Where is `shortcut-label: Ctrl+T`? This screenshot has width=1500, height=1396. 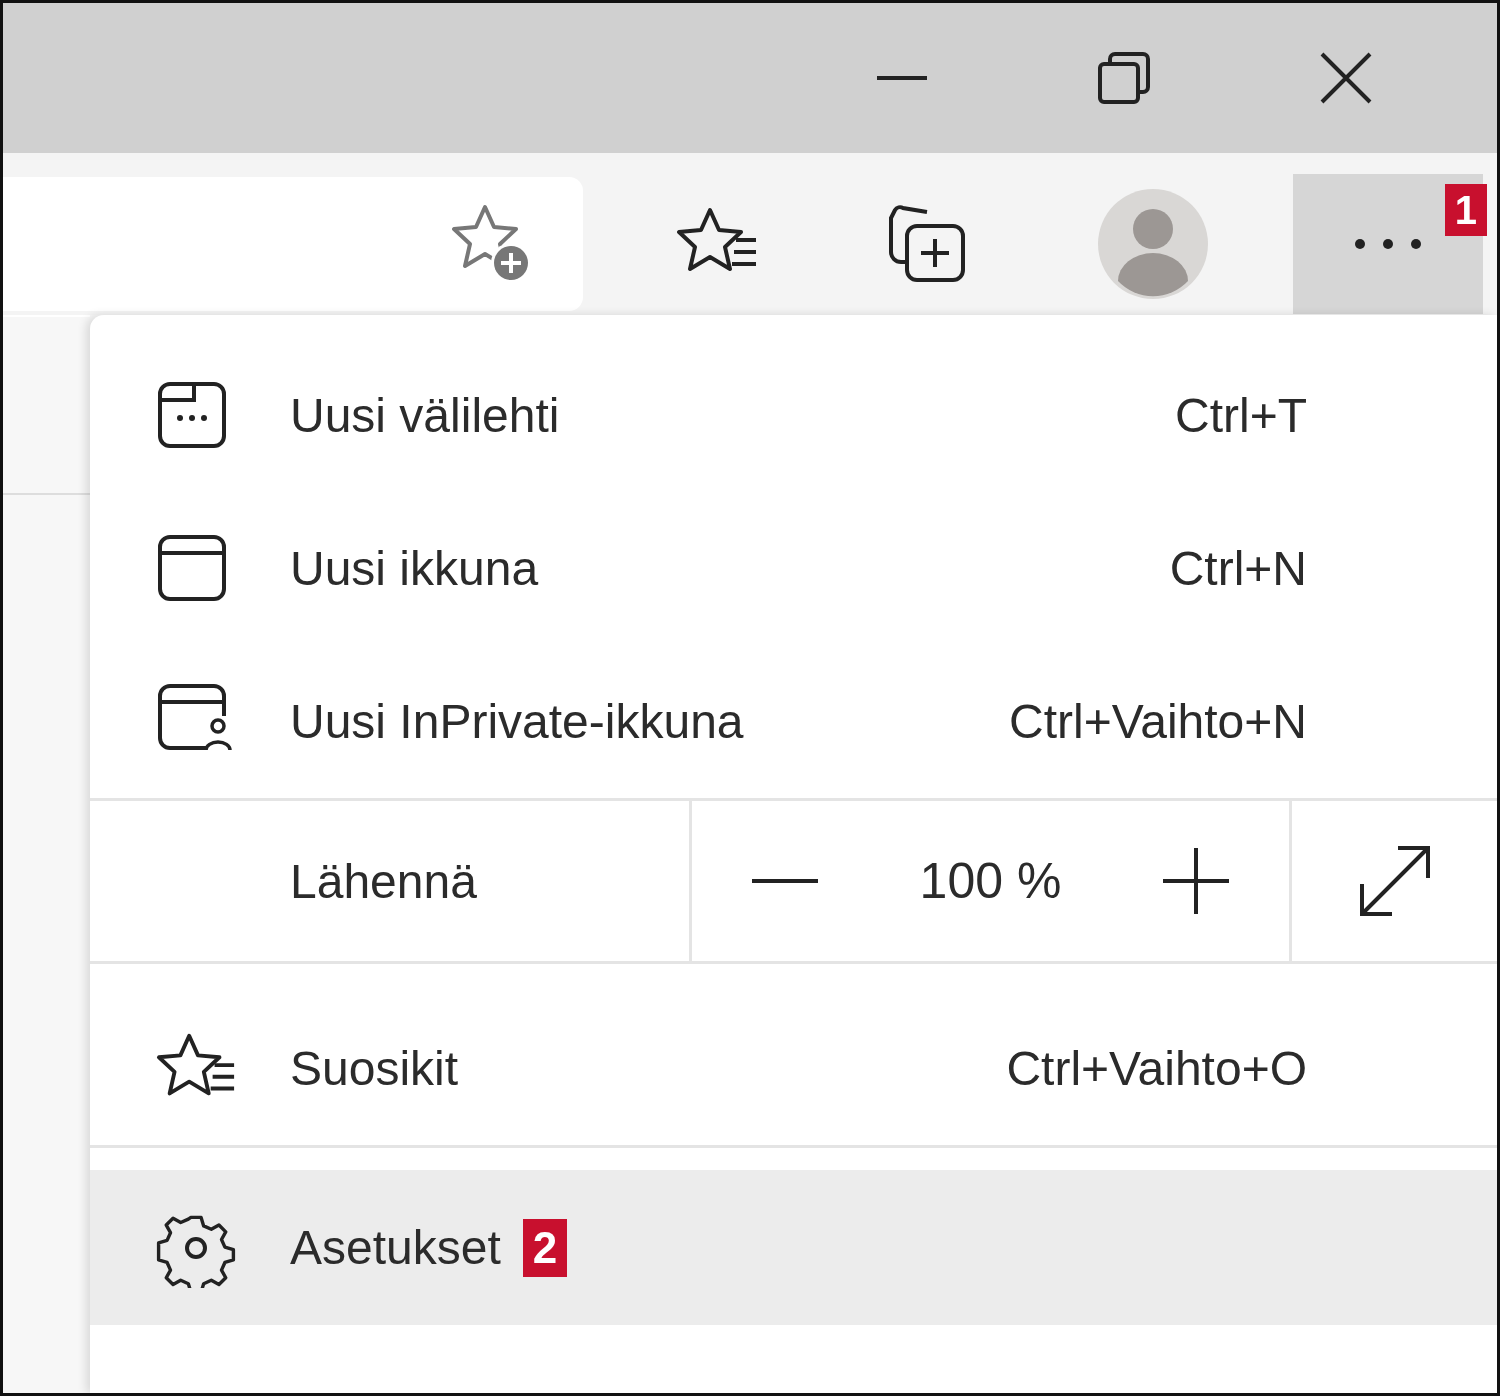
shortcut-label: Ctrl+T is located at coordinates (1241, 415).